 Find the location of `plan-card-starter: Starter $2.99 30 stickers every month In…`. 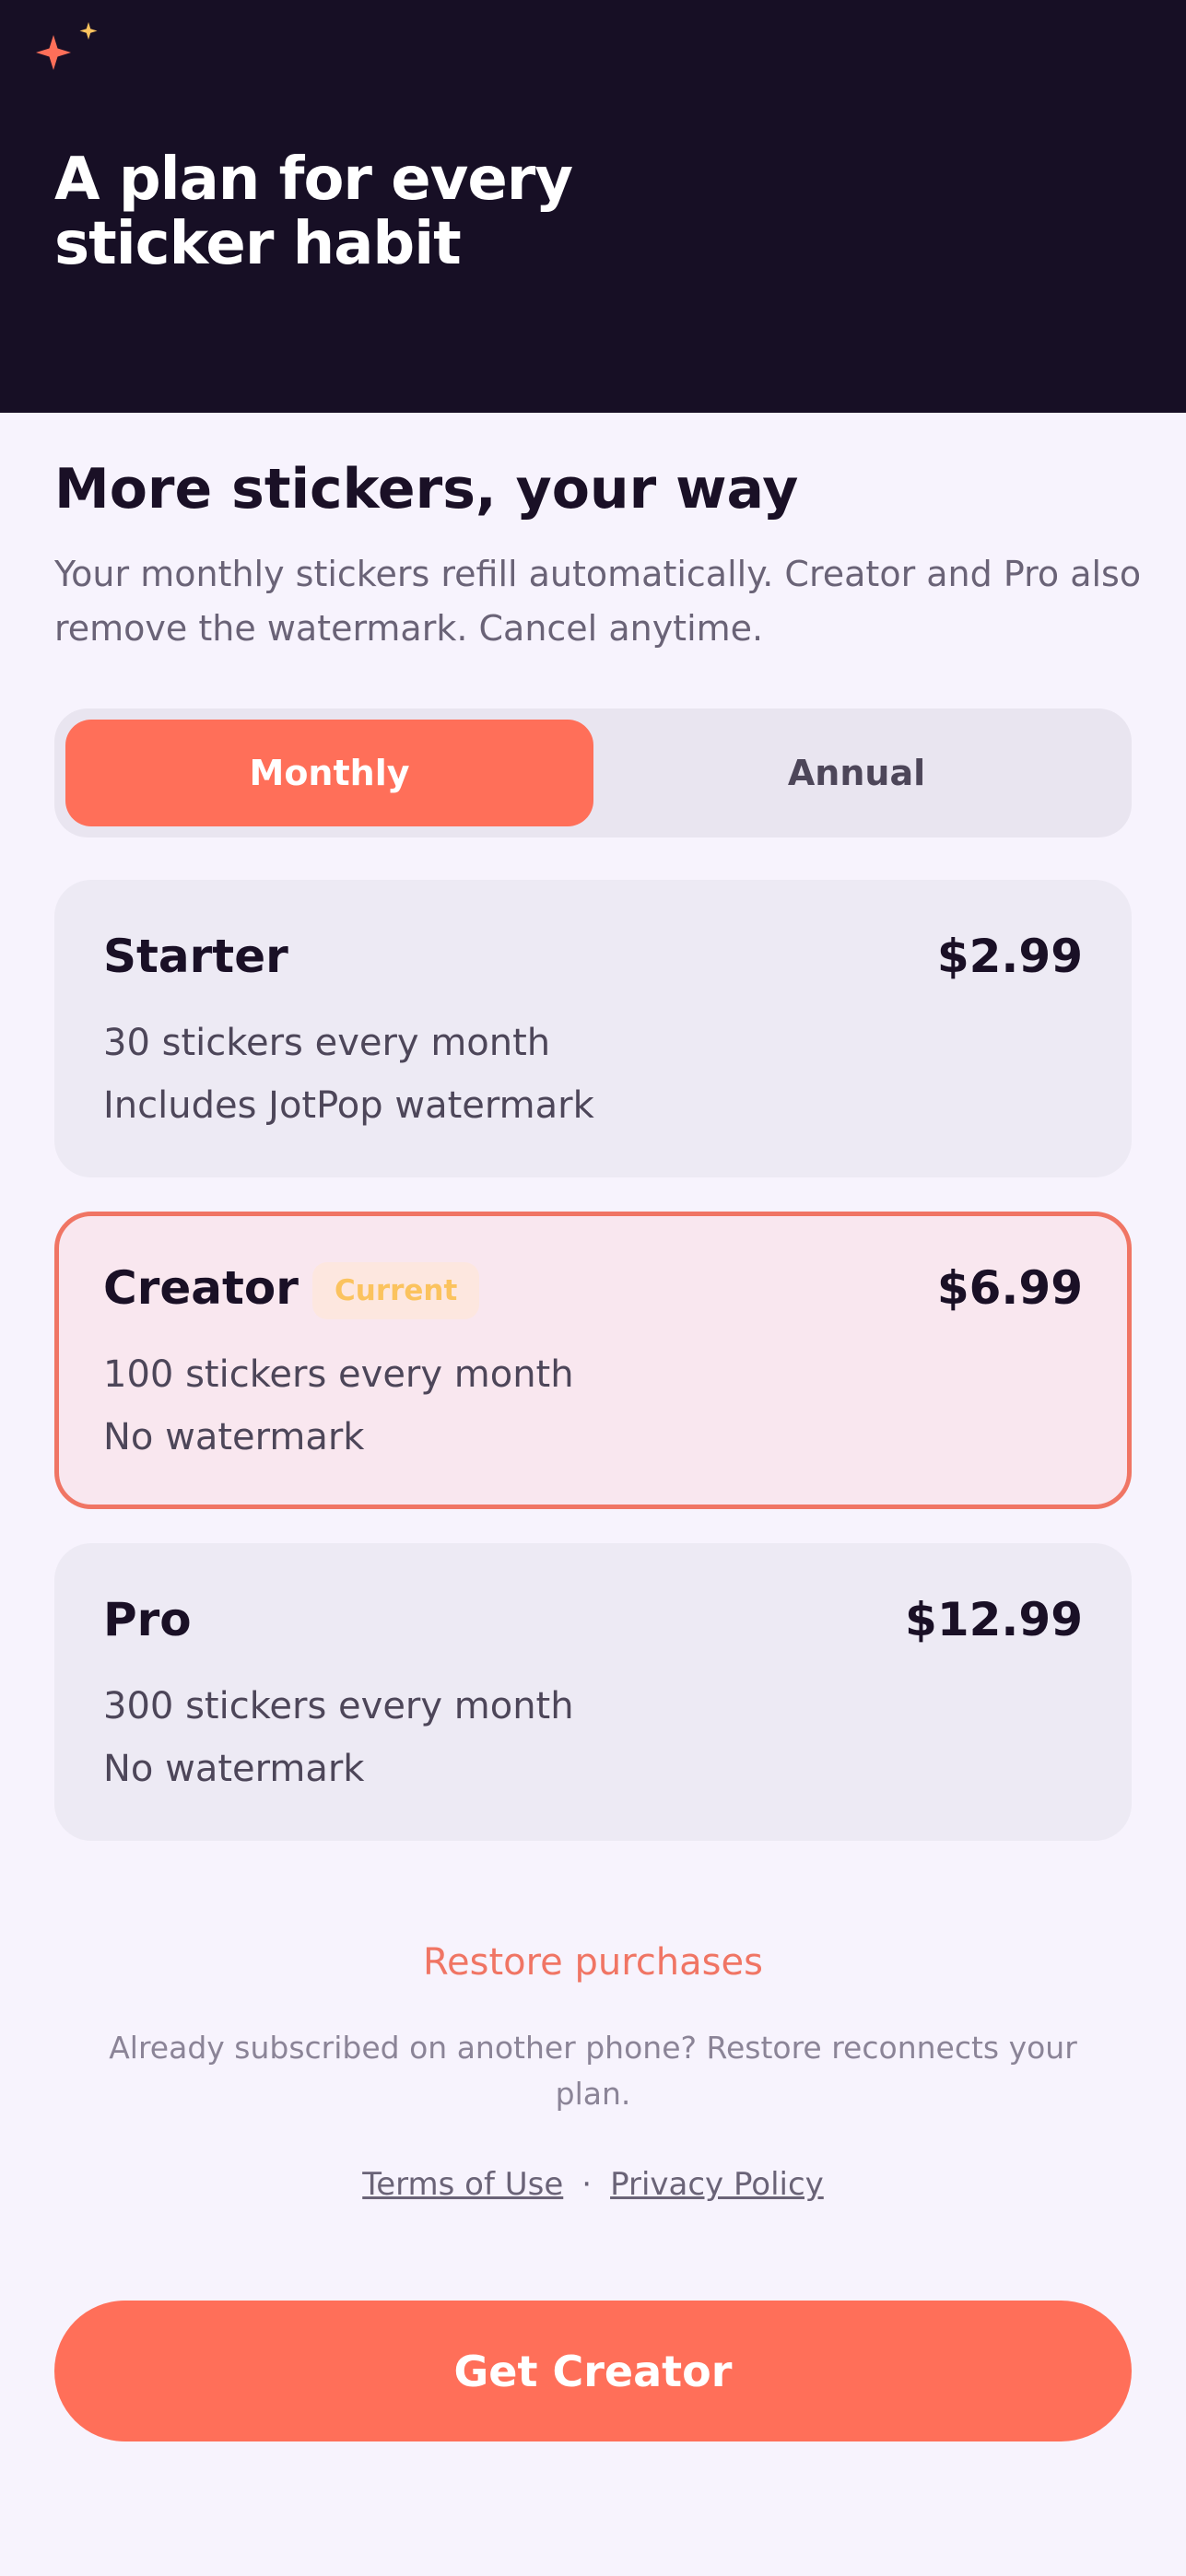

plan-card-starter: Starter $2.99 30 stickers every month In… is located at coordinates (593, 1028).